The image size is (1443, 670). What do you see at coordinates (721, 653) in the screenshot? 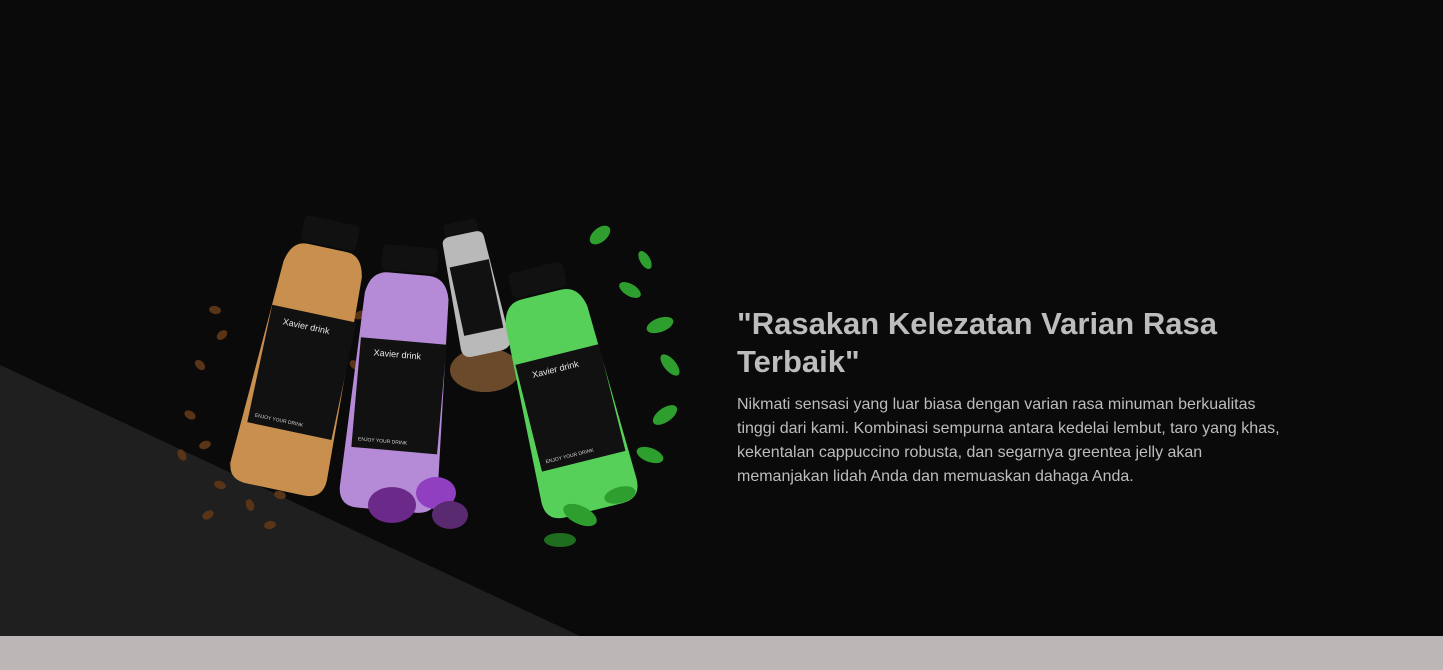
I see `footer-band` at bounding box center [721, 653].